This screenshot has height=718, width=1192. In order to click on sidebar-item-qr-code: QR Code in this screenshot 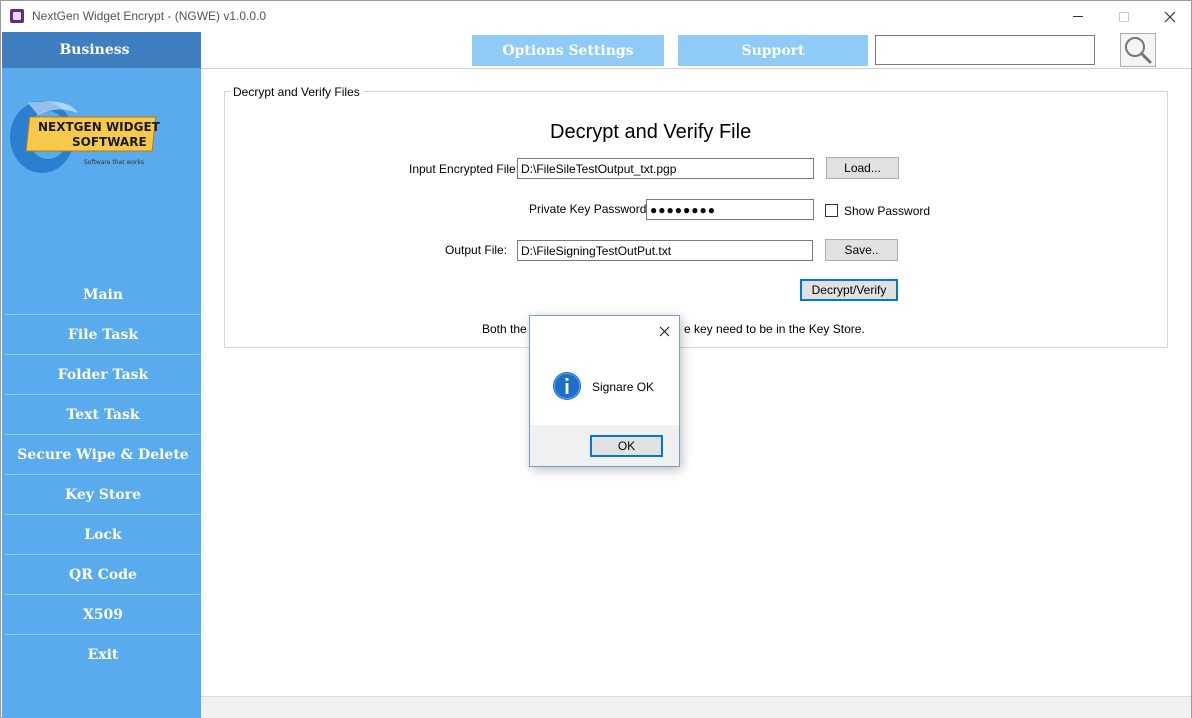, I will do `click(103, 575)`.